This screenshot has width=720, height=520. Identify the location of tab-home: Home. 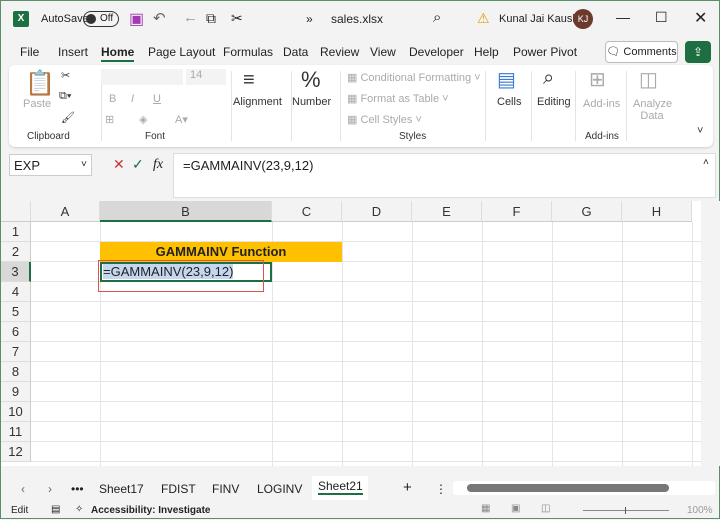
(118, 53).